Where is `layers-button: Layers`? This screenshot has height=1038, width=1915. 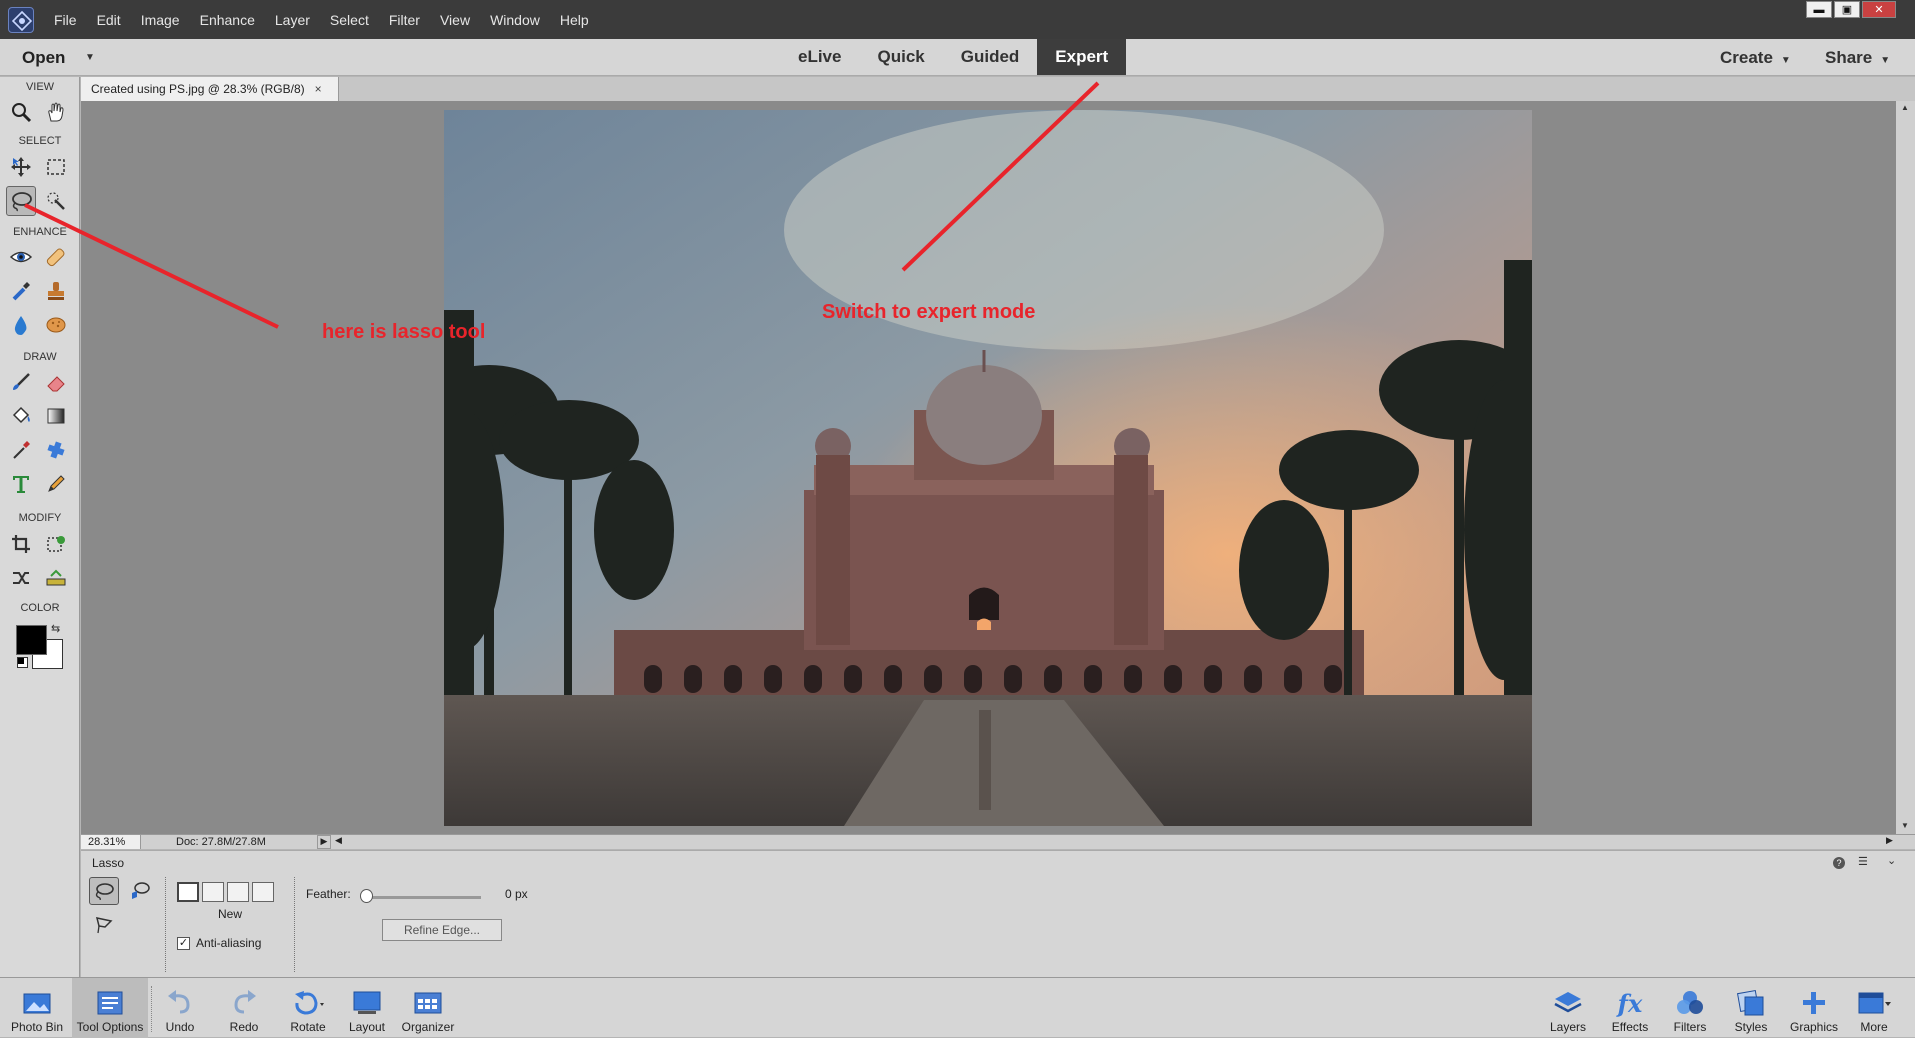 layers-button: Layers is located at coordinates (1568, 1008).